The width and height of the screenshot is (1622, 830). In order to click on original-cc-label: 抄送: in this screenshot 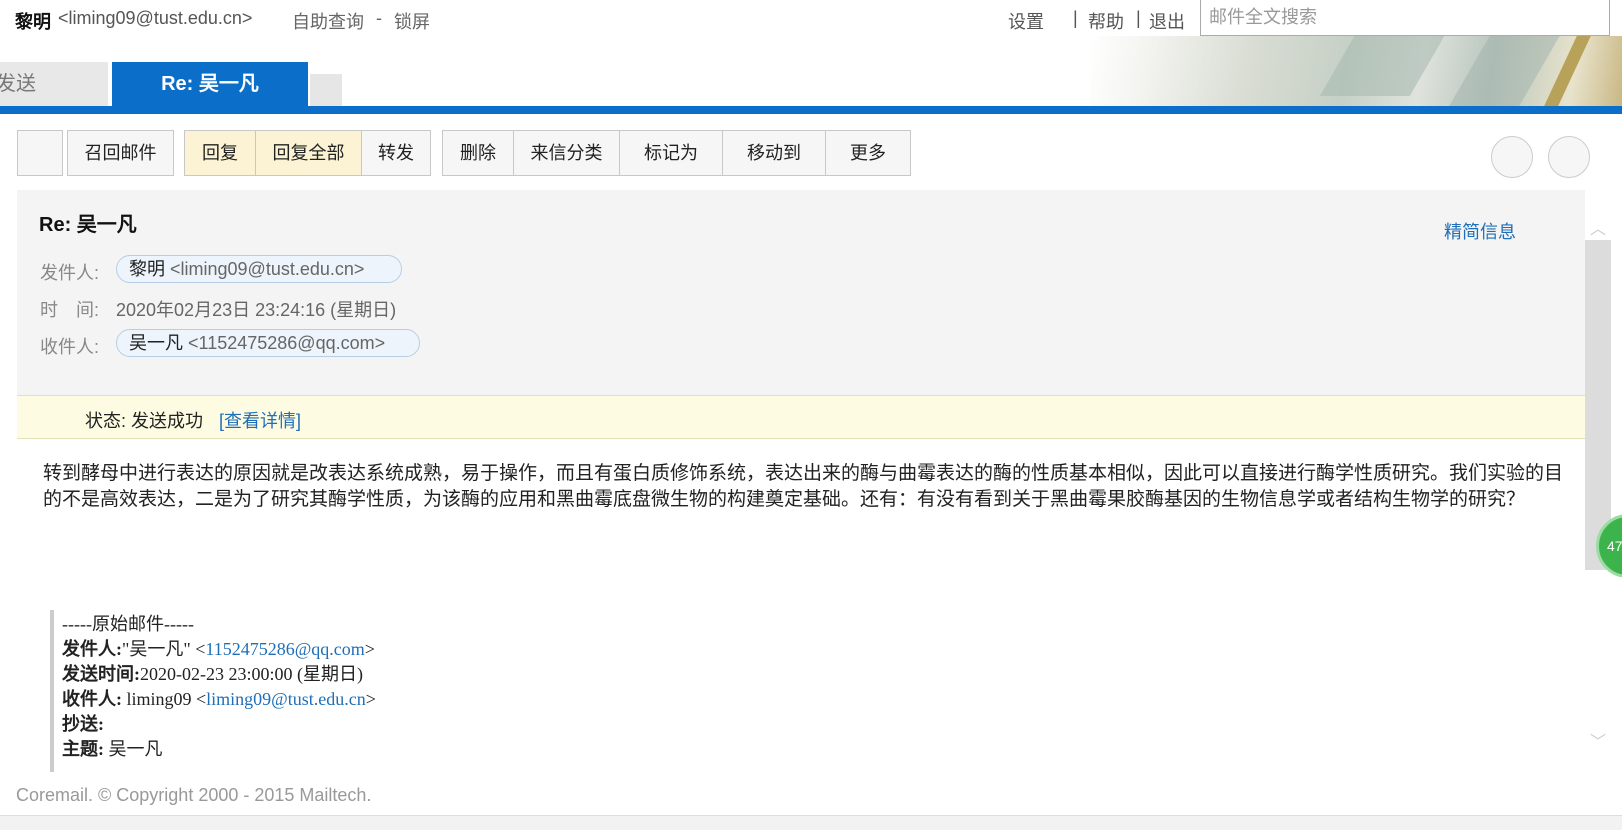, I will do `click(83, 724)`.